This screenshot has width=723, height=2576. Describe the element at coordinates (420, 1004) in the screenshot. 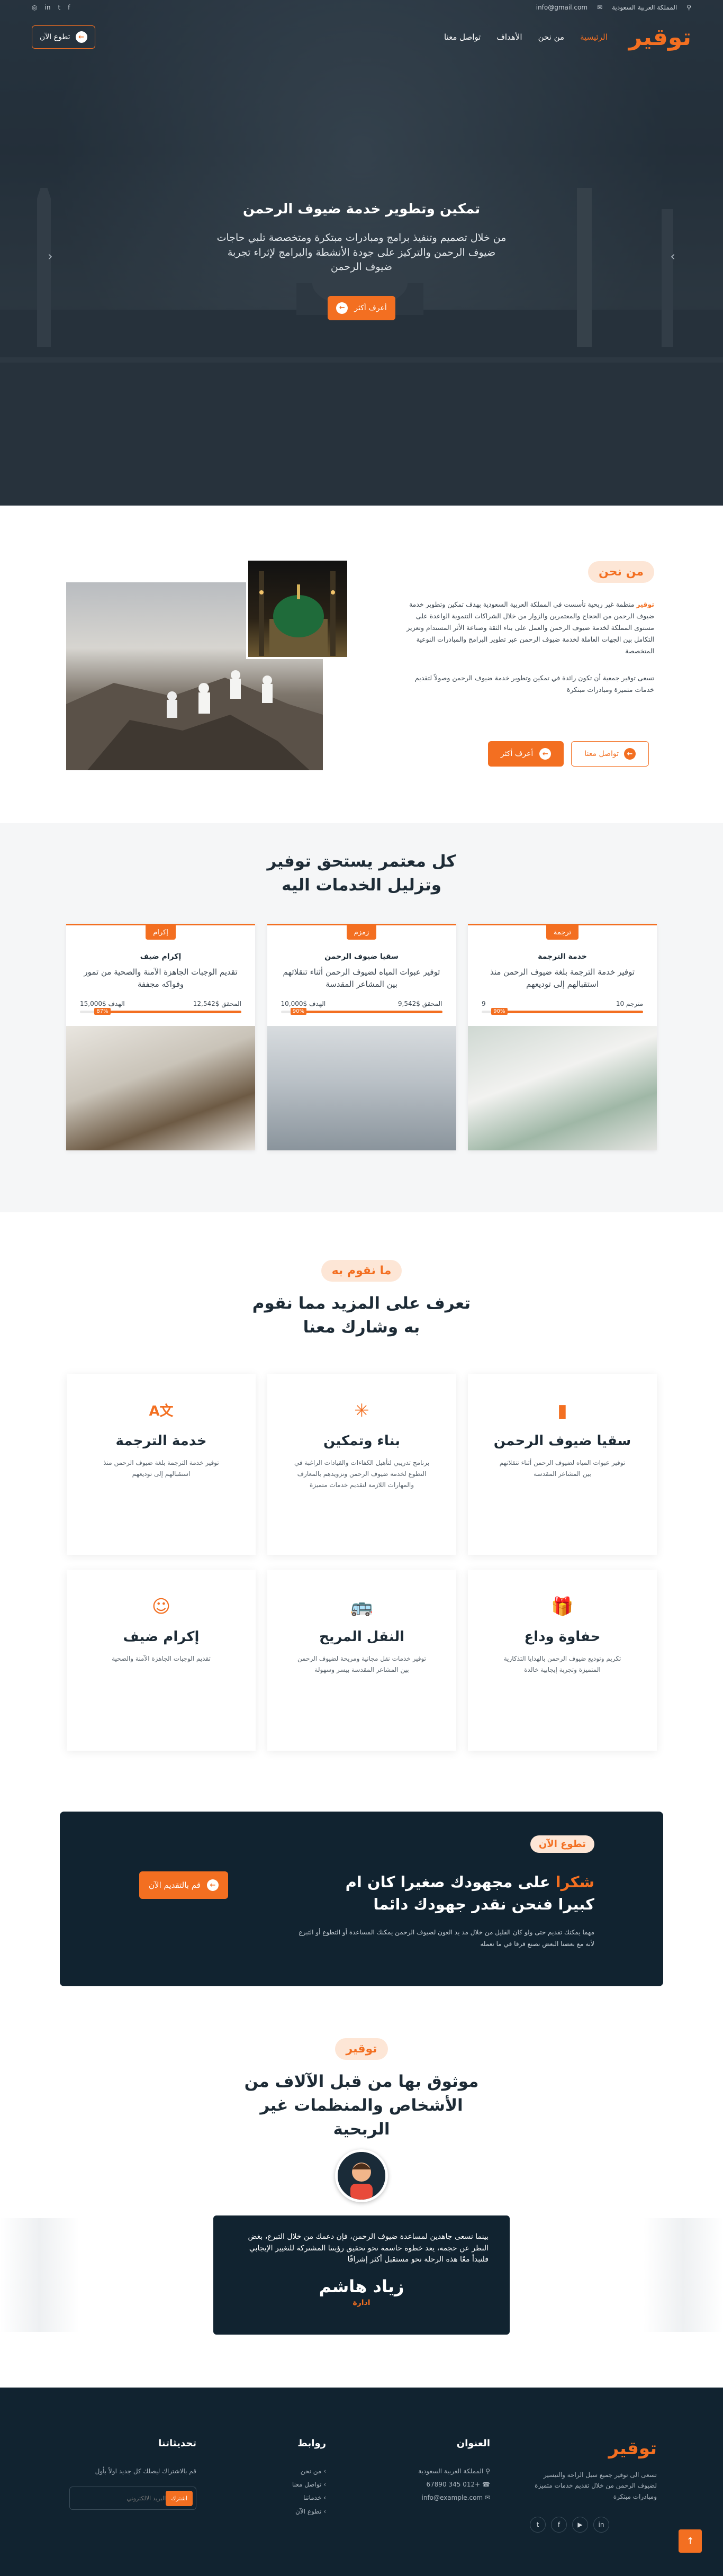

I see `campaign-raised: المحقق $9,542` at that location.